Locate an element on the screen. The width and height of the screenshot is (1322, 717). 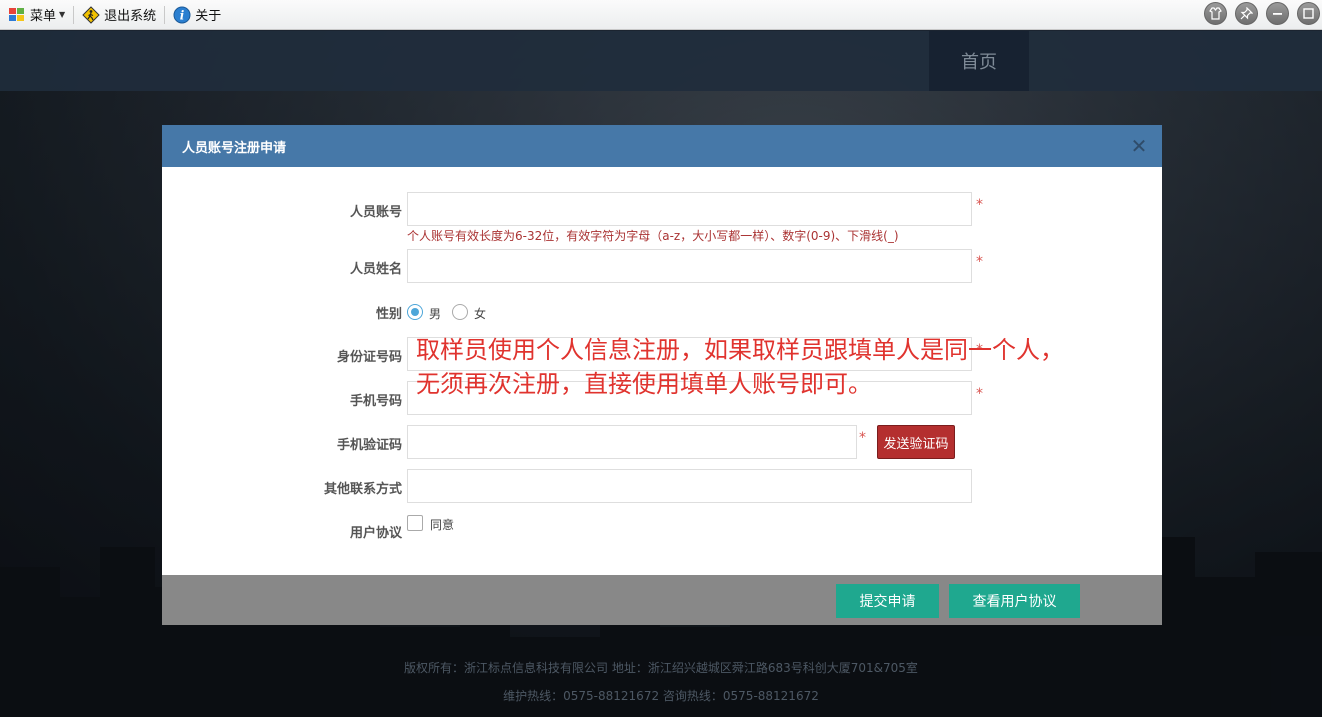
footer-hotline: 维护热线：0575-88121672 咨询热线：0575-88121672 is located at coordinates (661, 696).